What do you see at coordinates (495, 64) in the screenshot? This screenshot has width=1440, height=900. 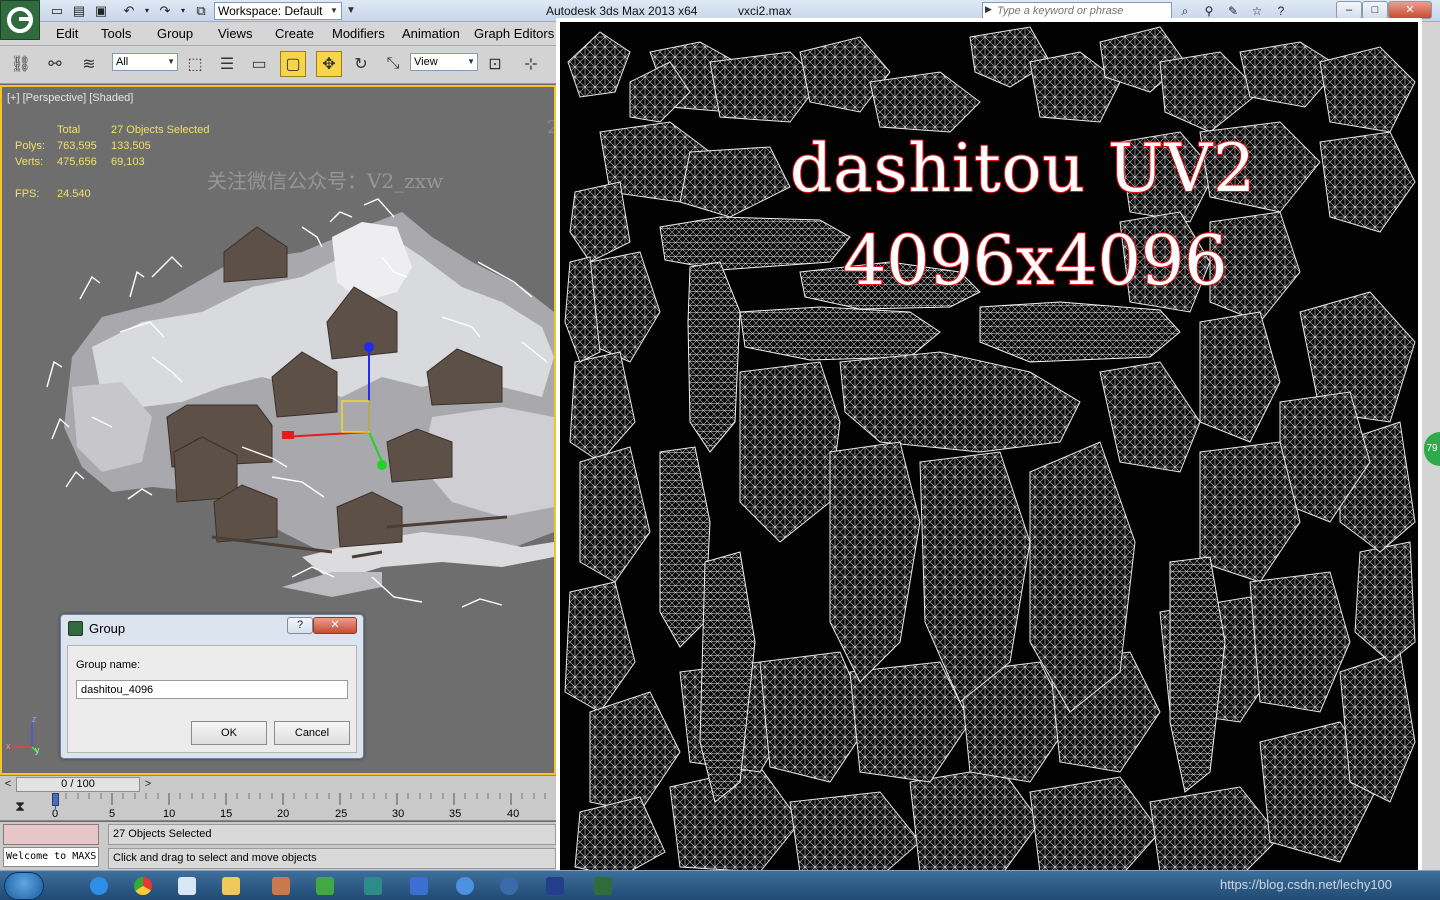 I see `pivot-center-icon: ⊡` at bounding box center [495, 64].